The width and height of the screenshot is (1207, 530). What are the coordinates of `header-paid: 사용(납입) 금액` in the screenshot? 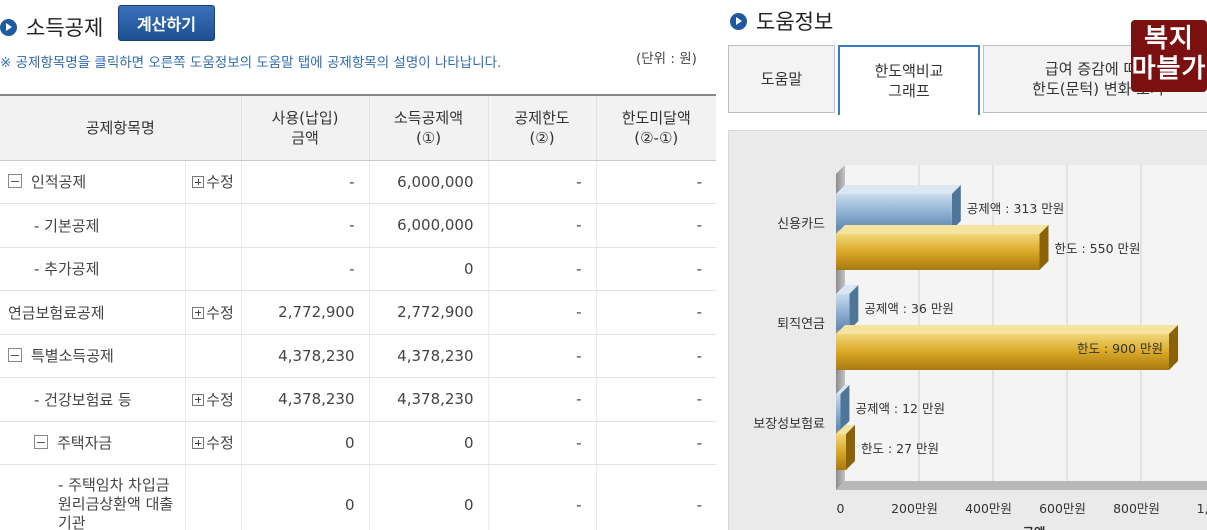 It's located at (305, 127).